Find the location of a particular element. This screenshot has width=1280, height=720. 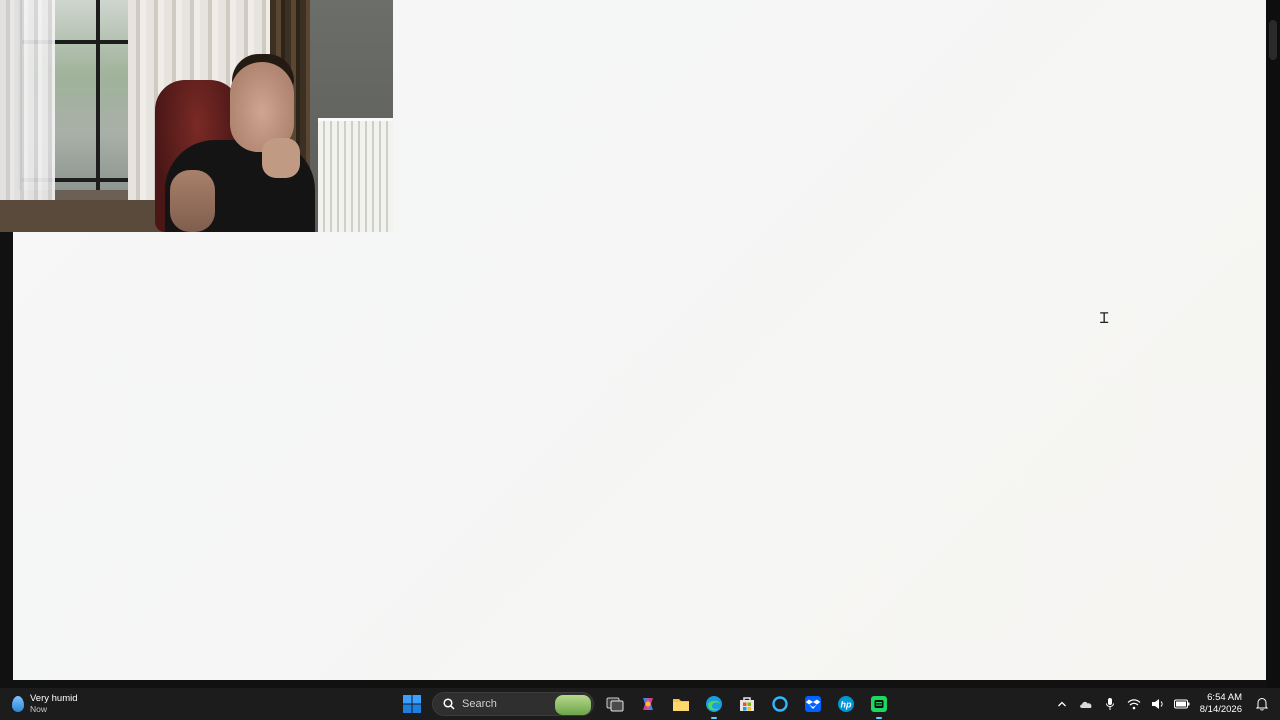

copilot-button is located at coordinates (648, 704).